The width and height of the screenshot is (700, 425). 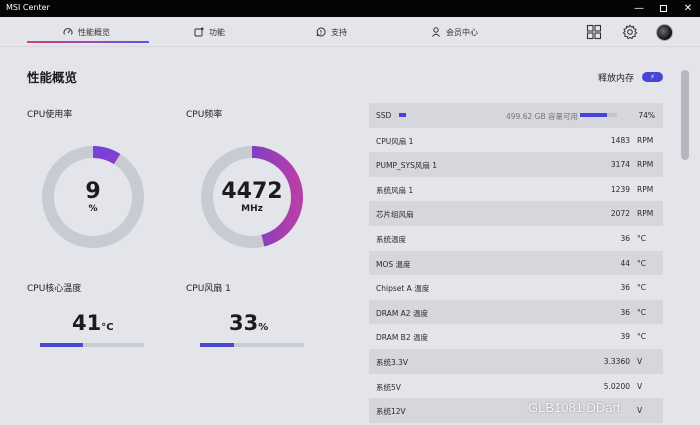 I want to click on cpu-fan-value: 33, so click(x=244, y=323).